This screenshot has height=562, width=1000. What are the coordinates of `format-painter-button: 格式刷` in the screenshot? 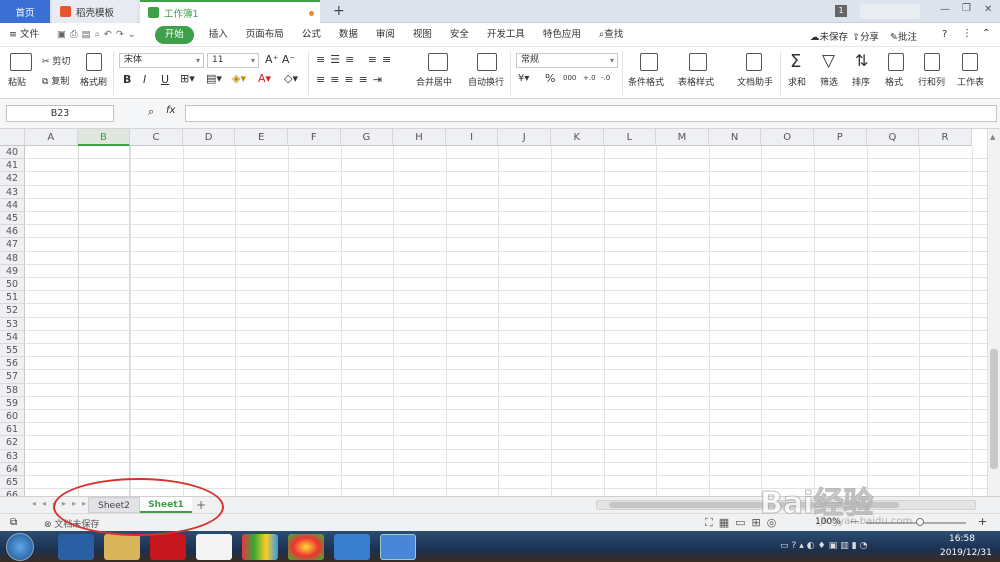 It's located at (93, 81).